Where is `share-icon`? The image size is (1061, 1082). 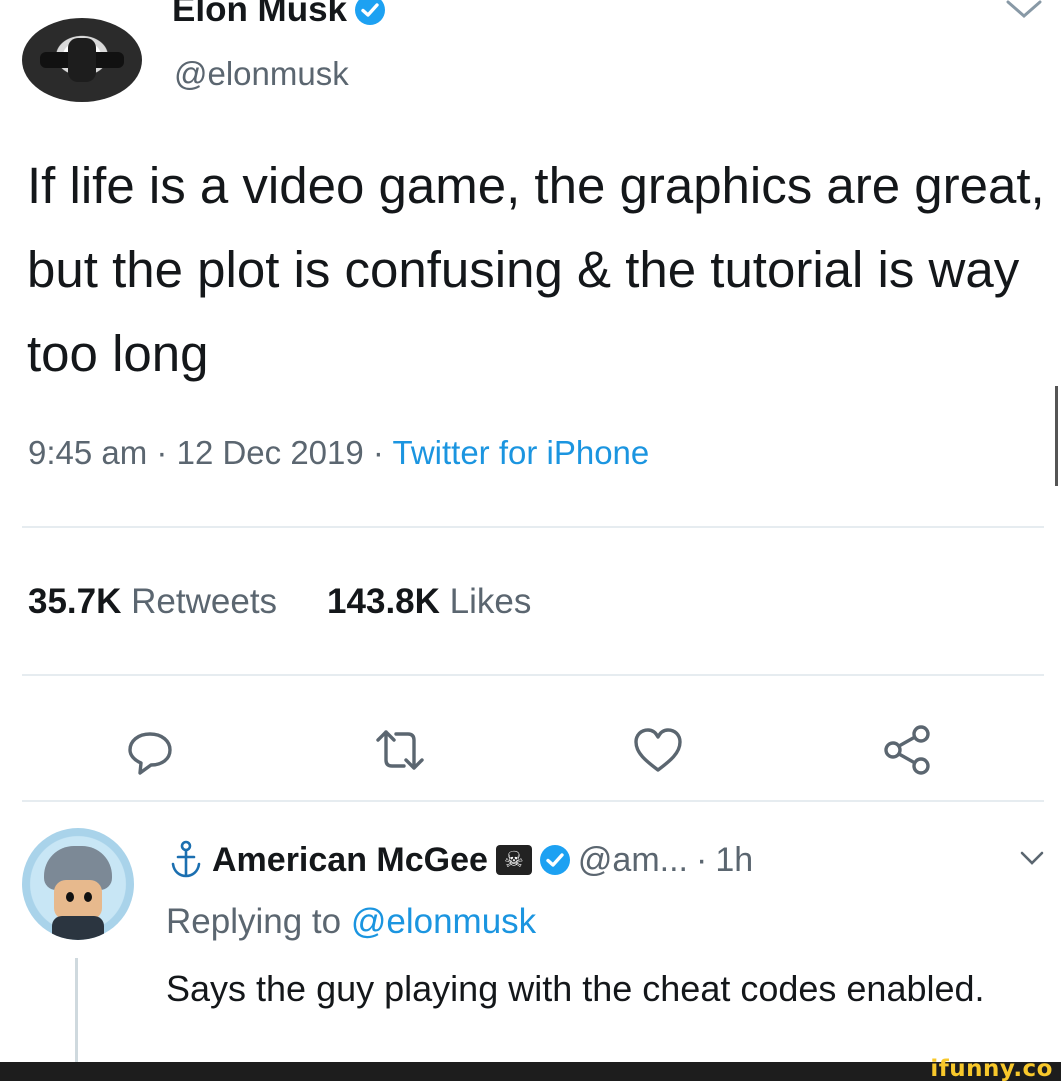 share-icon is located at coordinates (908, 750).